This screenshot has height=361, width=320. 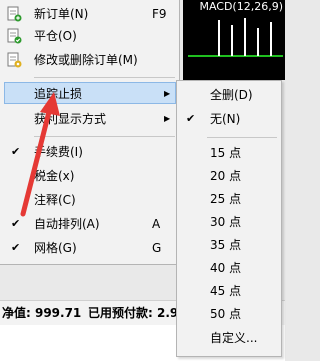 What do you see at coordinates (226, 199) in the screenshot?
I see `submenu-item-label: 25 点` at bounding box center [226, 199].